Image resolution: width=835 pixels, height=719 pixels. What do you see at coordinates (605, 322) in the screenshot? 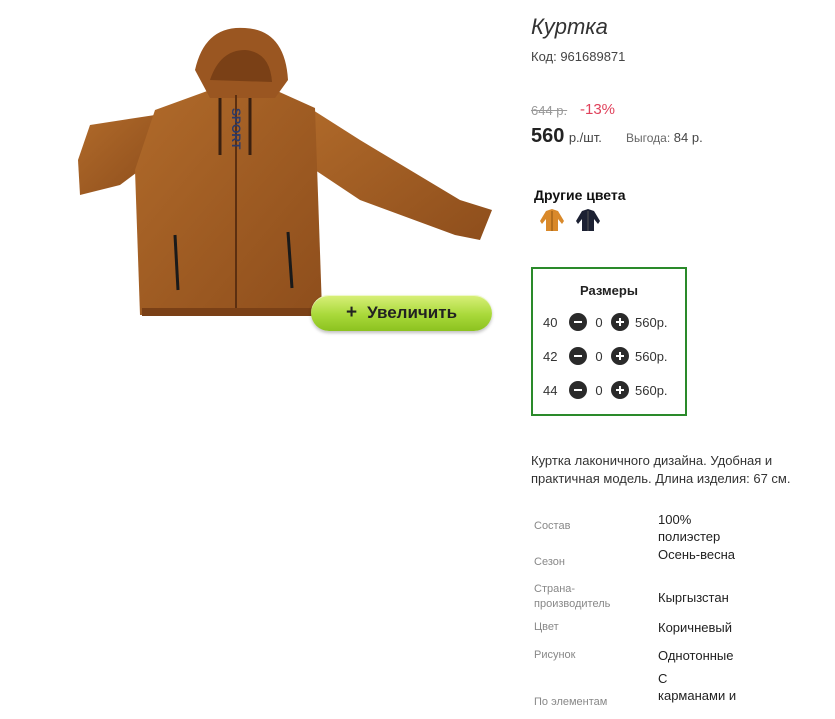
I see `size-row: 40 0 560р.` at bounding box center [605, 322].